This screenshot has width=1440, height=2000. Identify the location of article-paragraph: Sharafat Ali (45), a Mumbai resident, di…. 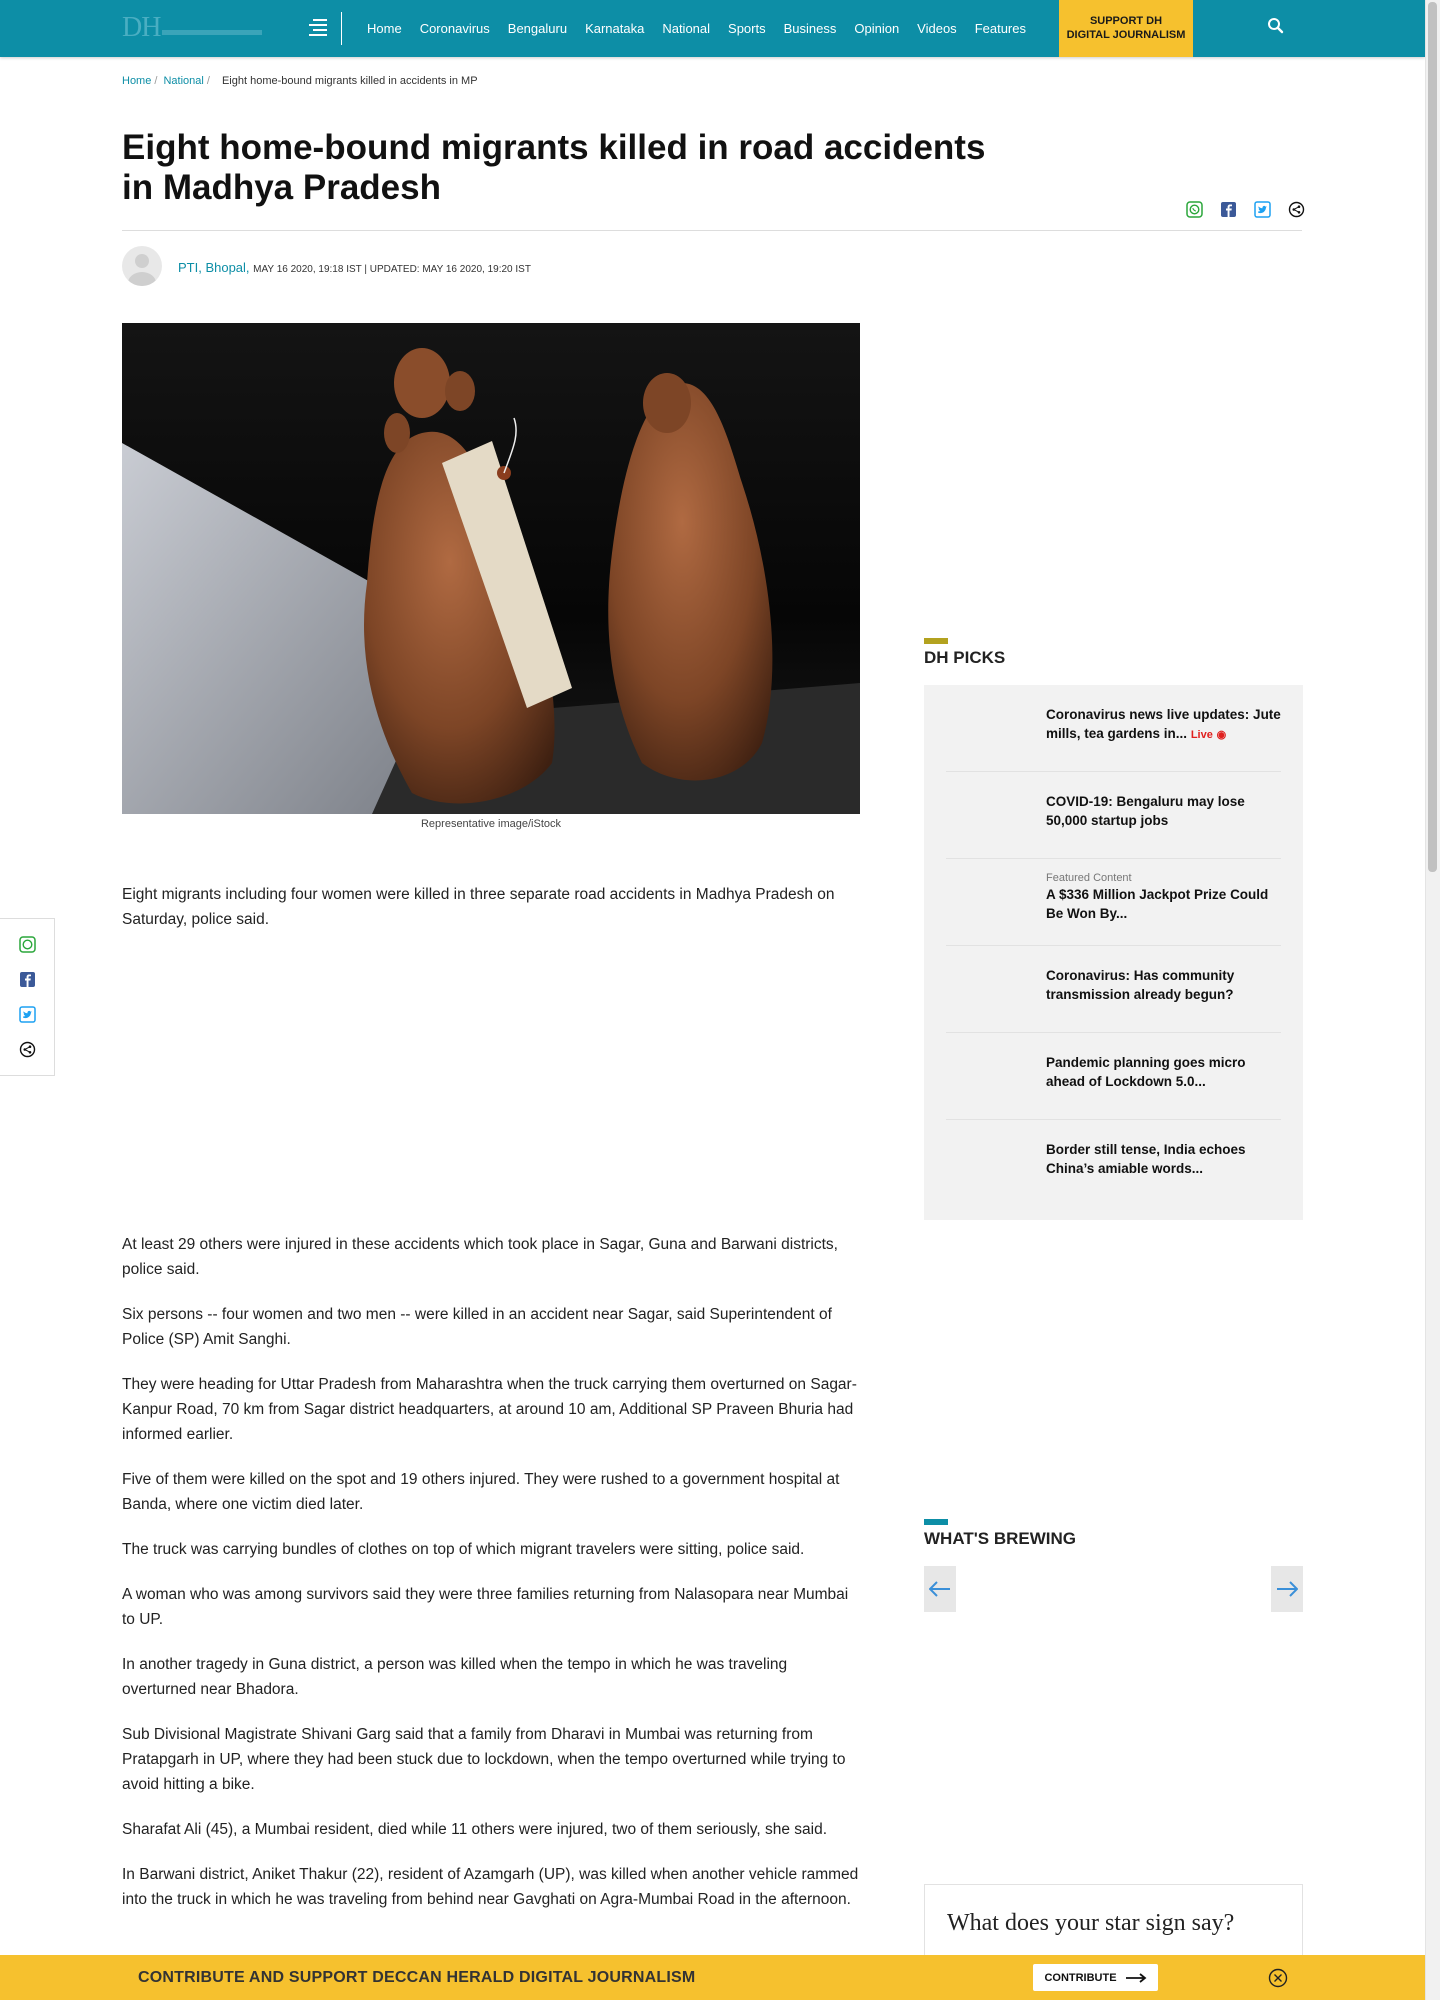
(475, 1829).